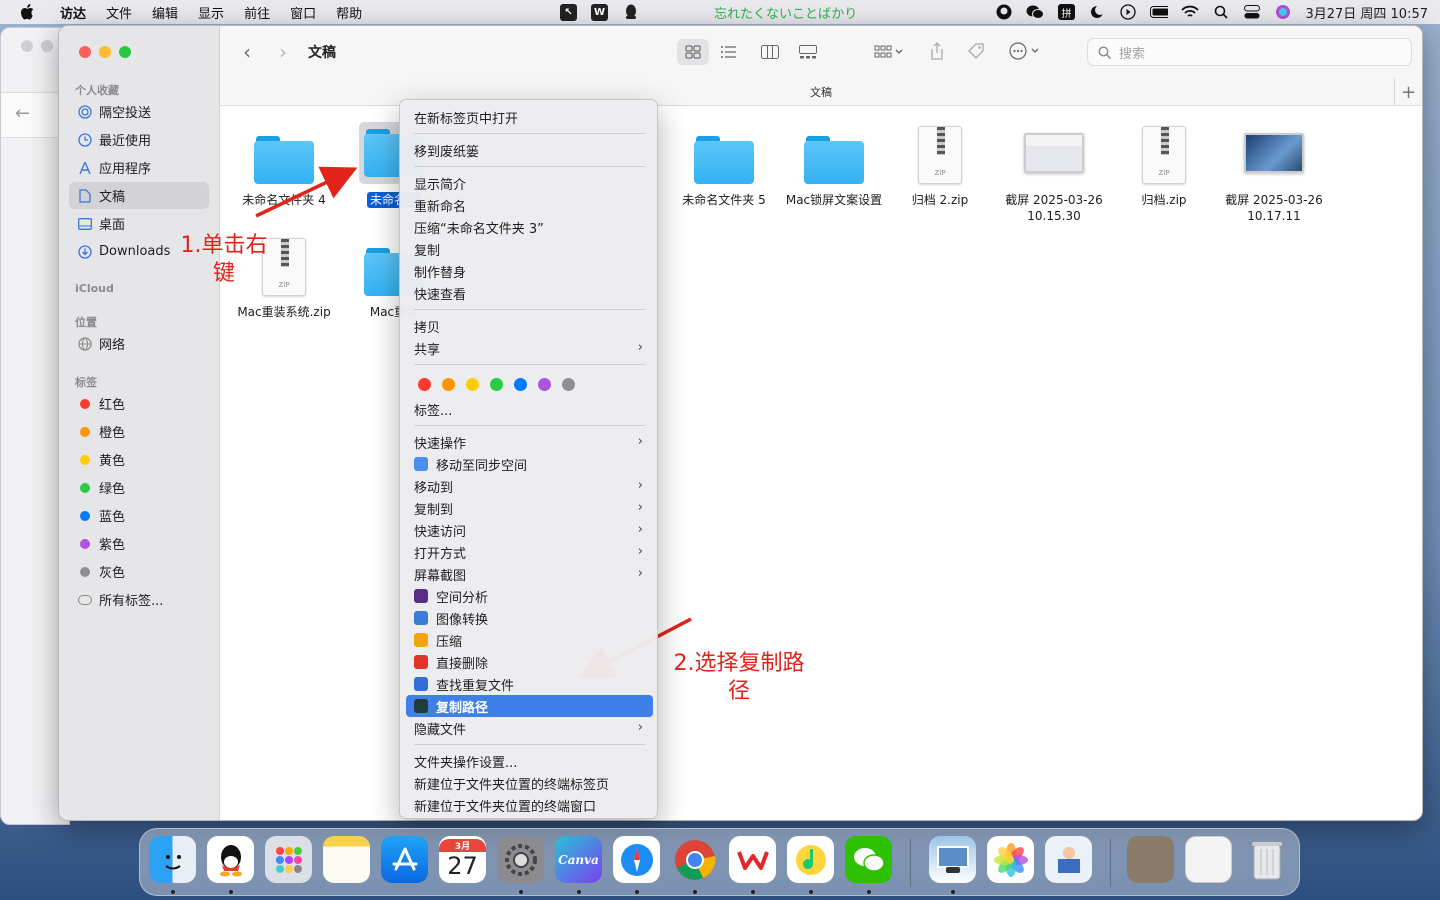  Describe the element at coordinates (303, 12) in the screenshot. I see `menu-window: 窗口` at that location.